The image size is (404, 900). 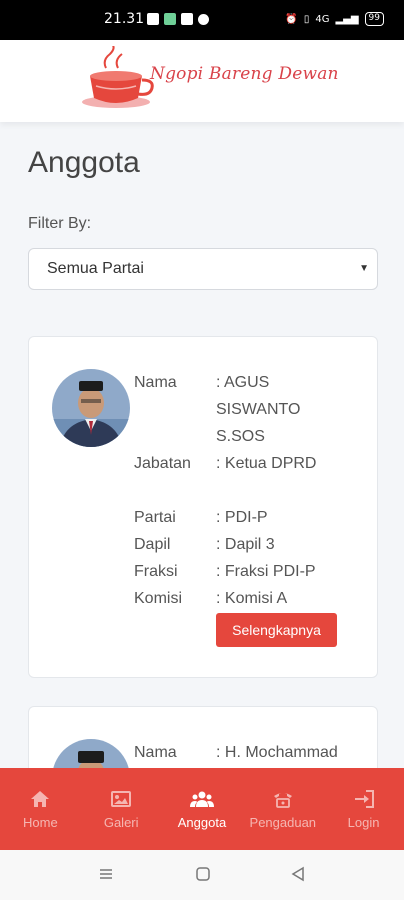 I want to click on nav-login: Login, so click(x=363, y=809).